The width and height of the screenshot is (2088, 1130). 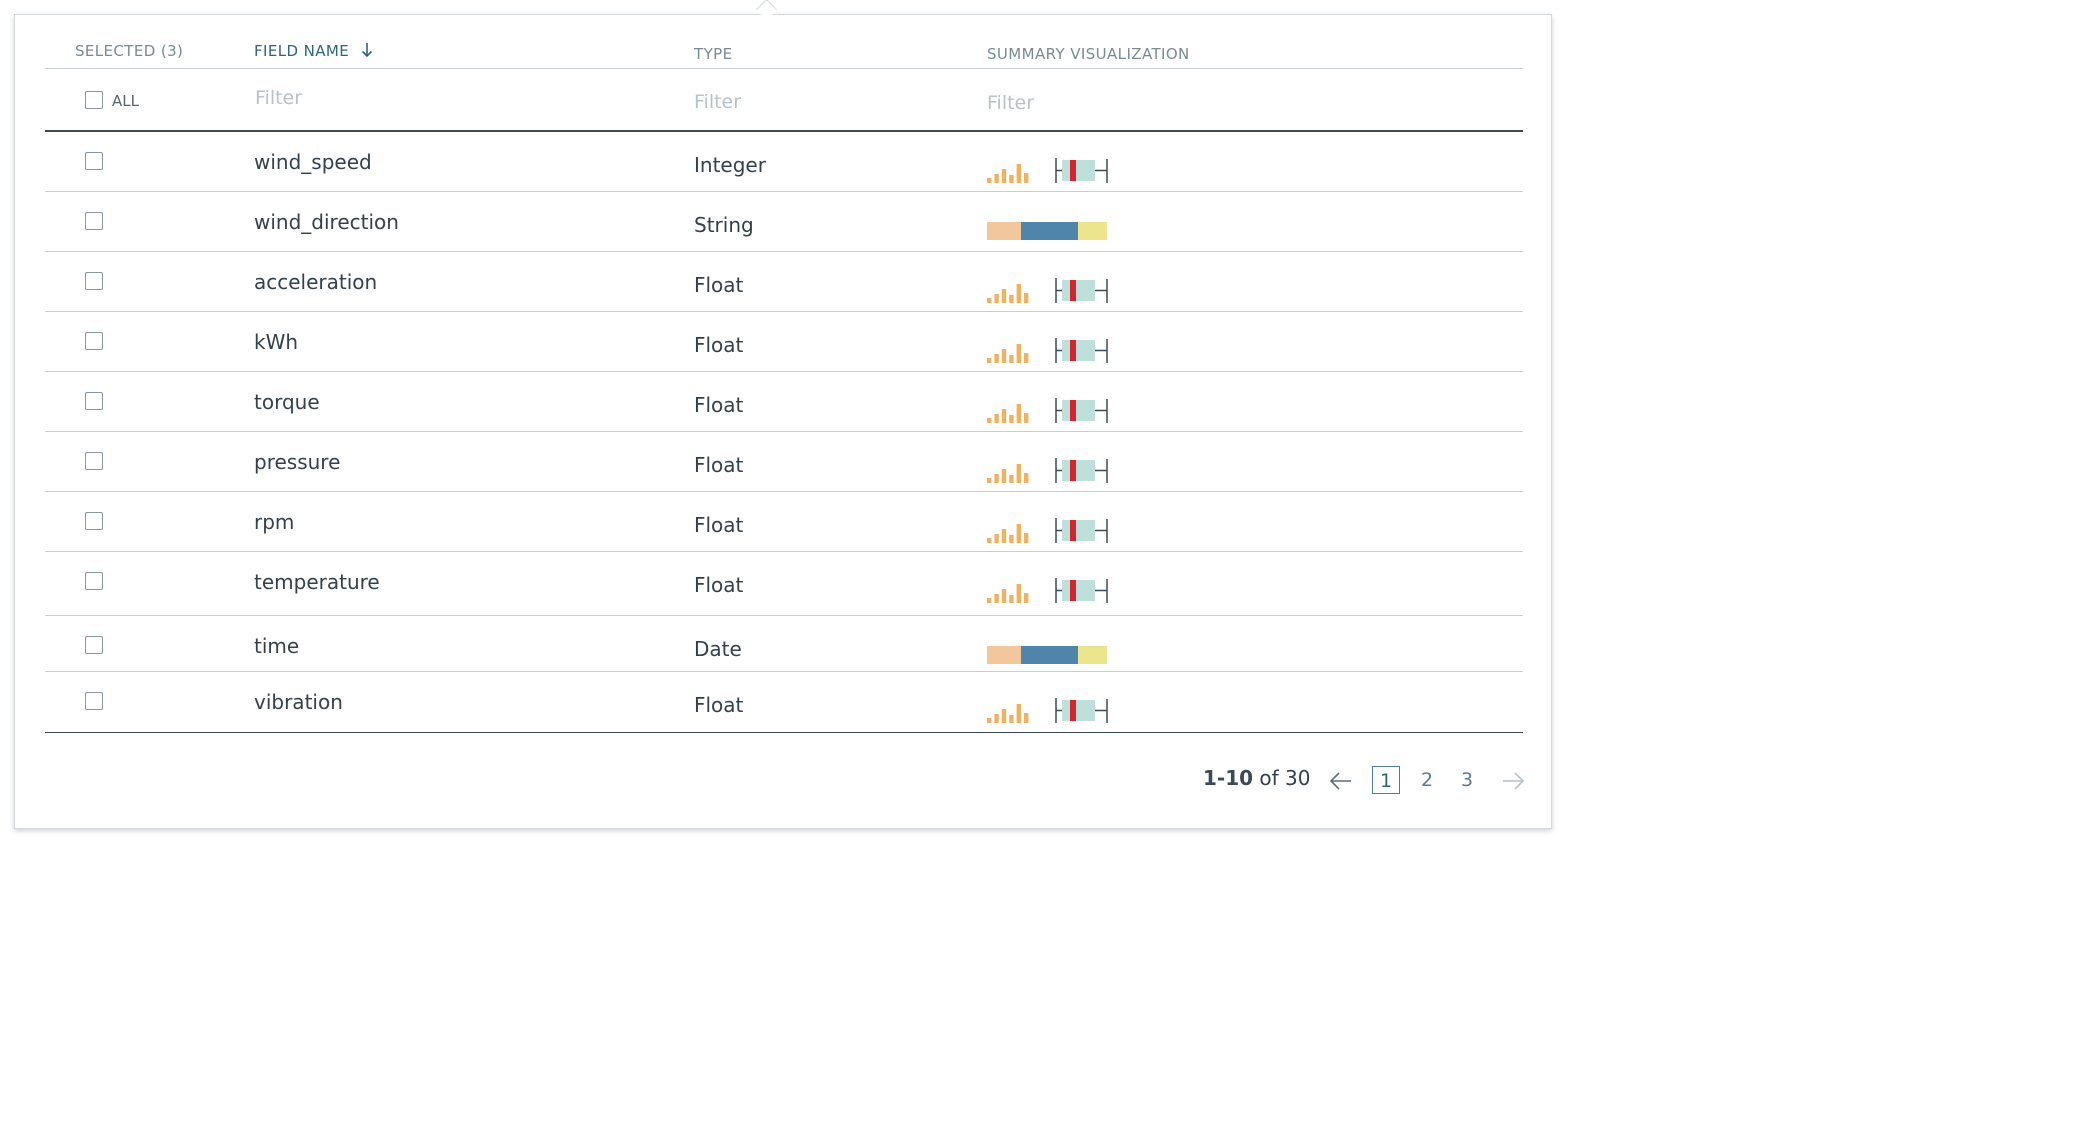 What do you see at coordinates (1088, 54) in the screenshot?
I see `summary-visualization-header: SUMMARY VISUALIZATION` at bounding box center [1088, 54].